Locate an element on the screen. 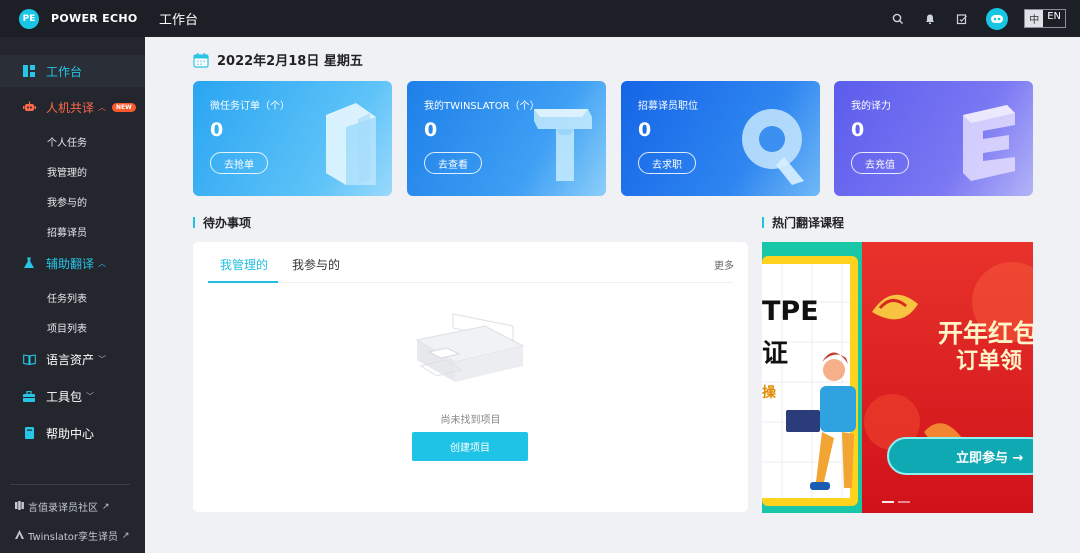  card-recruit-positions: 招募译员职位 0 去求职 is located at coordinates (720, 138).